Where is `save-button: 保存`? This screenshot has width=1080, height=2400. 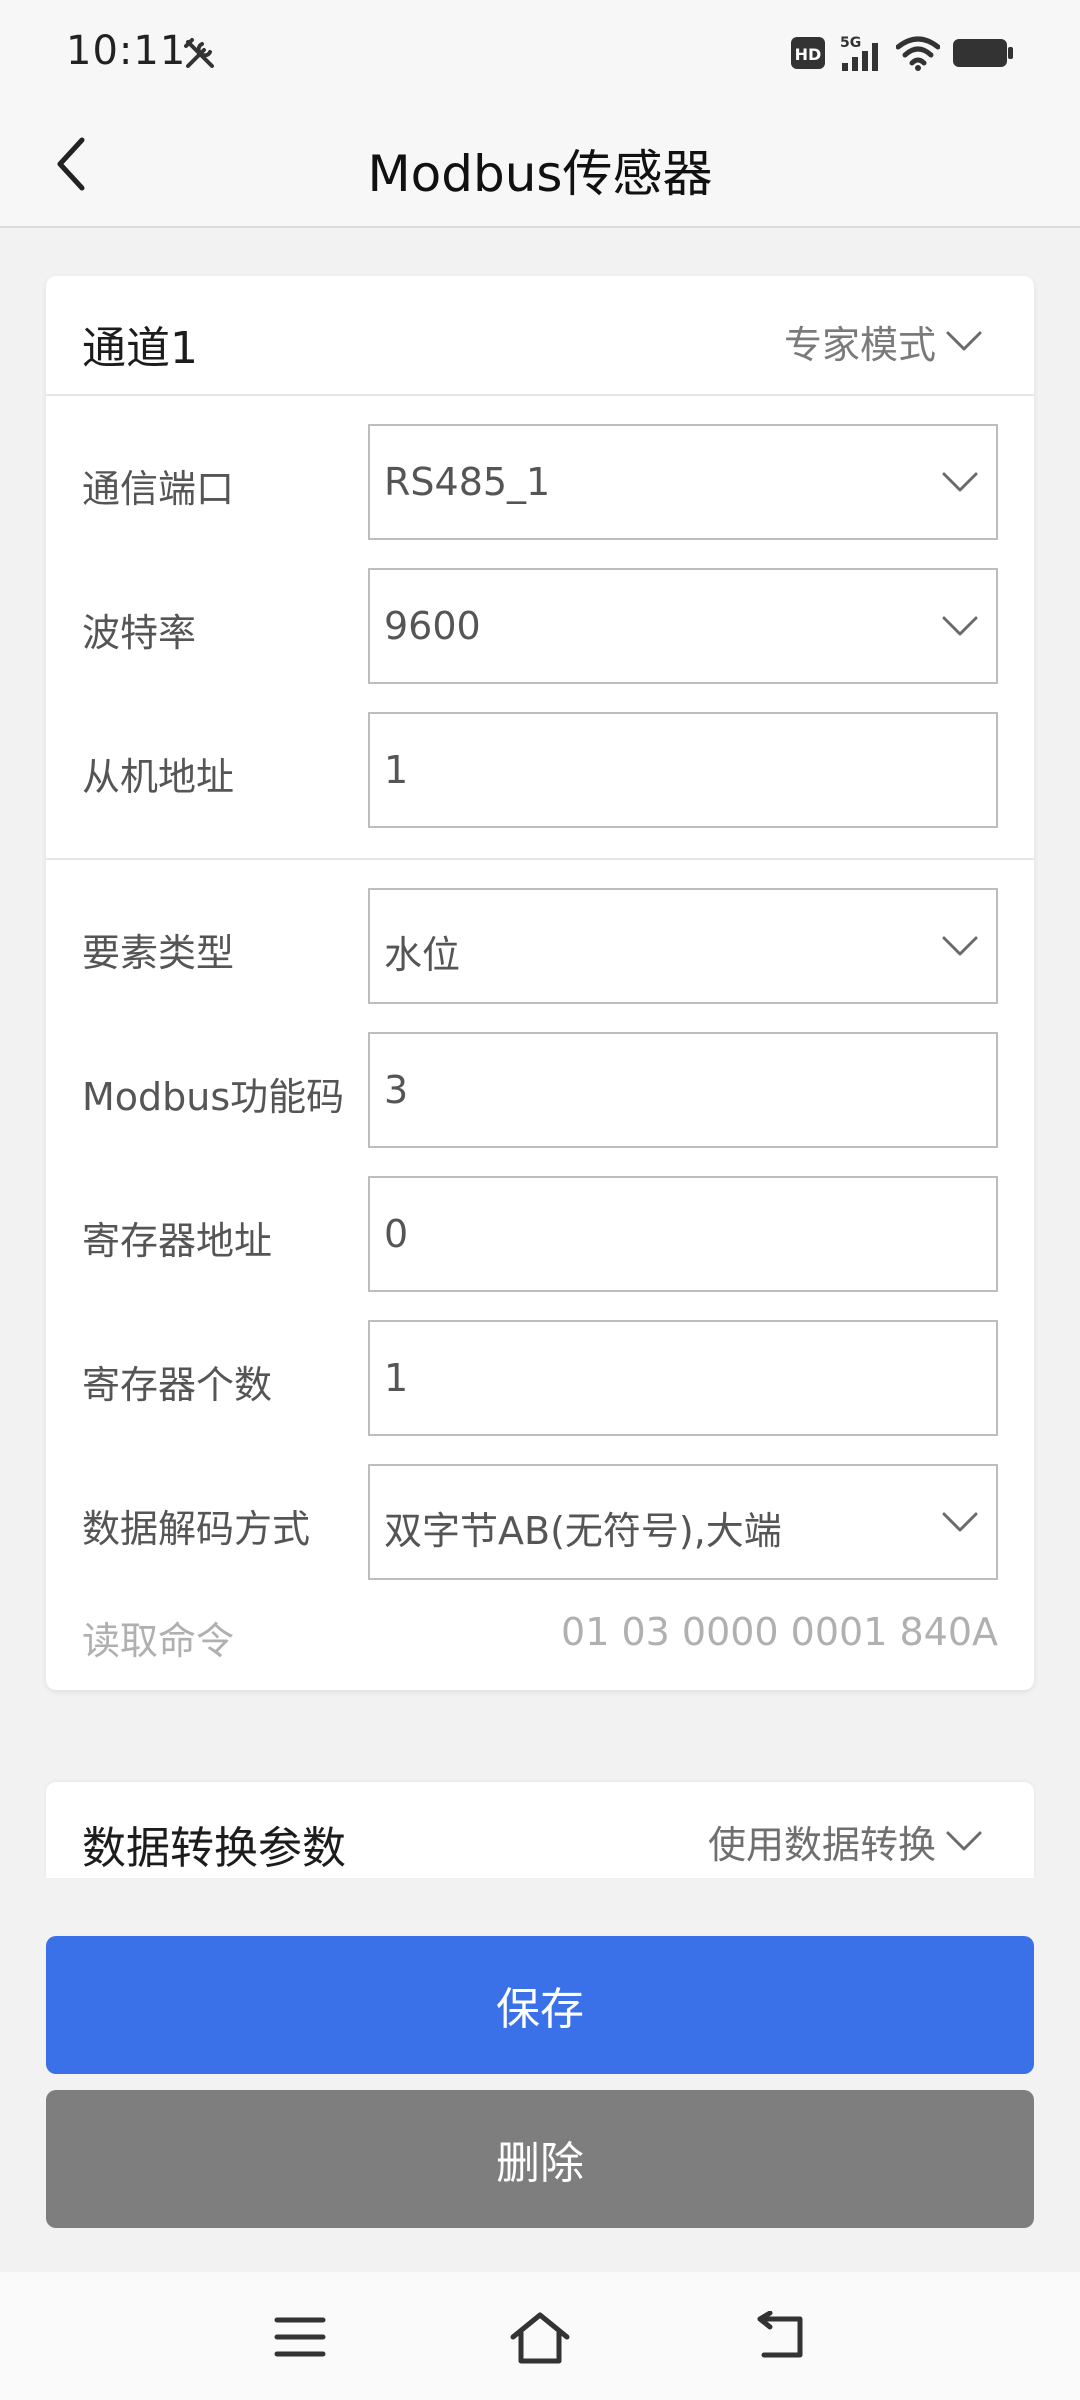
save-button: 保存 is located at coordinates (540, 2005).